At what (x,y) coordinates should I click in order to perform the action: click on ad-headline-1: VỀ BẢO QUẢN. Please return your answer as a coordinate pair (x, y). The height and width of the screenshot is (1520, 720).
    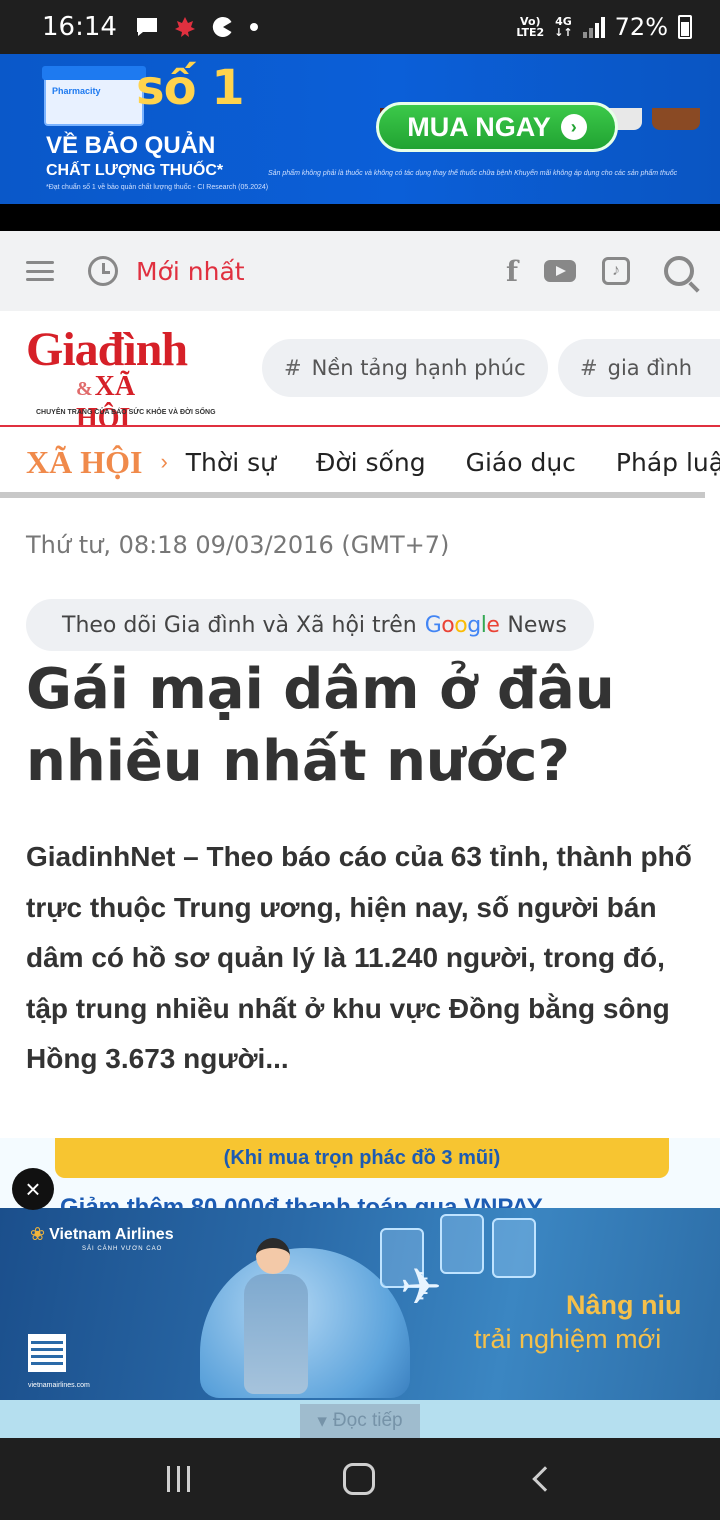
    Looking at the image, I should click on (131, 145).